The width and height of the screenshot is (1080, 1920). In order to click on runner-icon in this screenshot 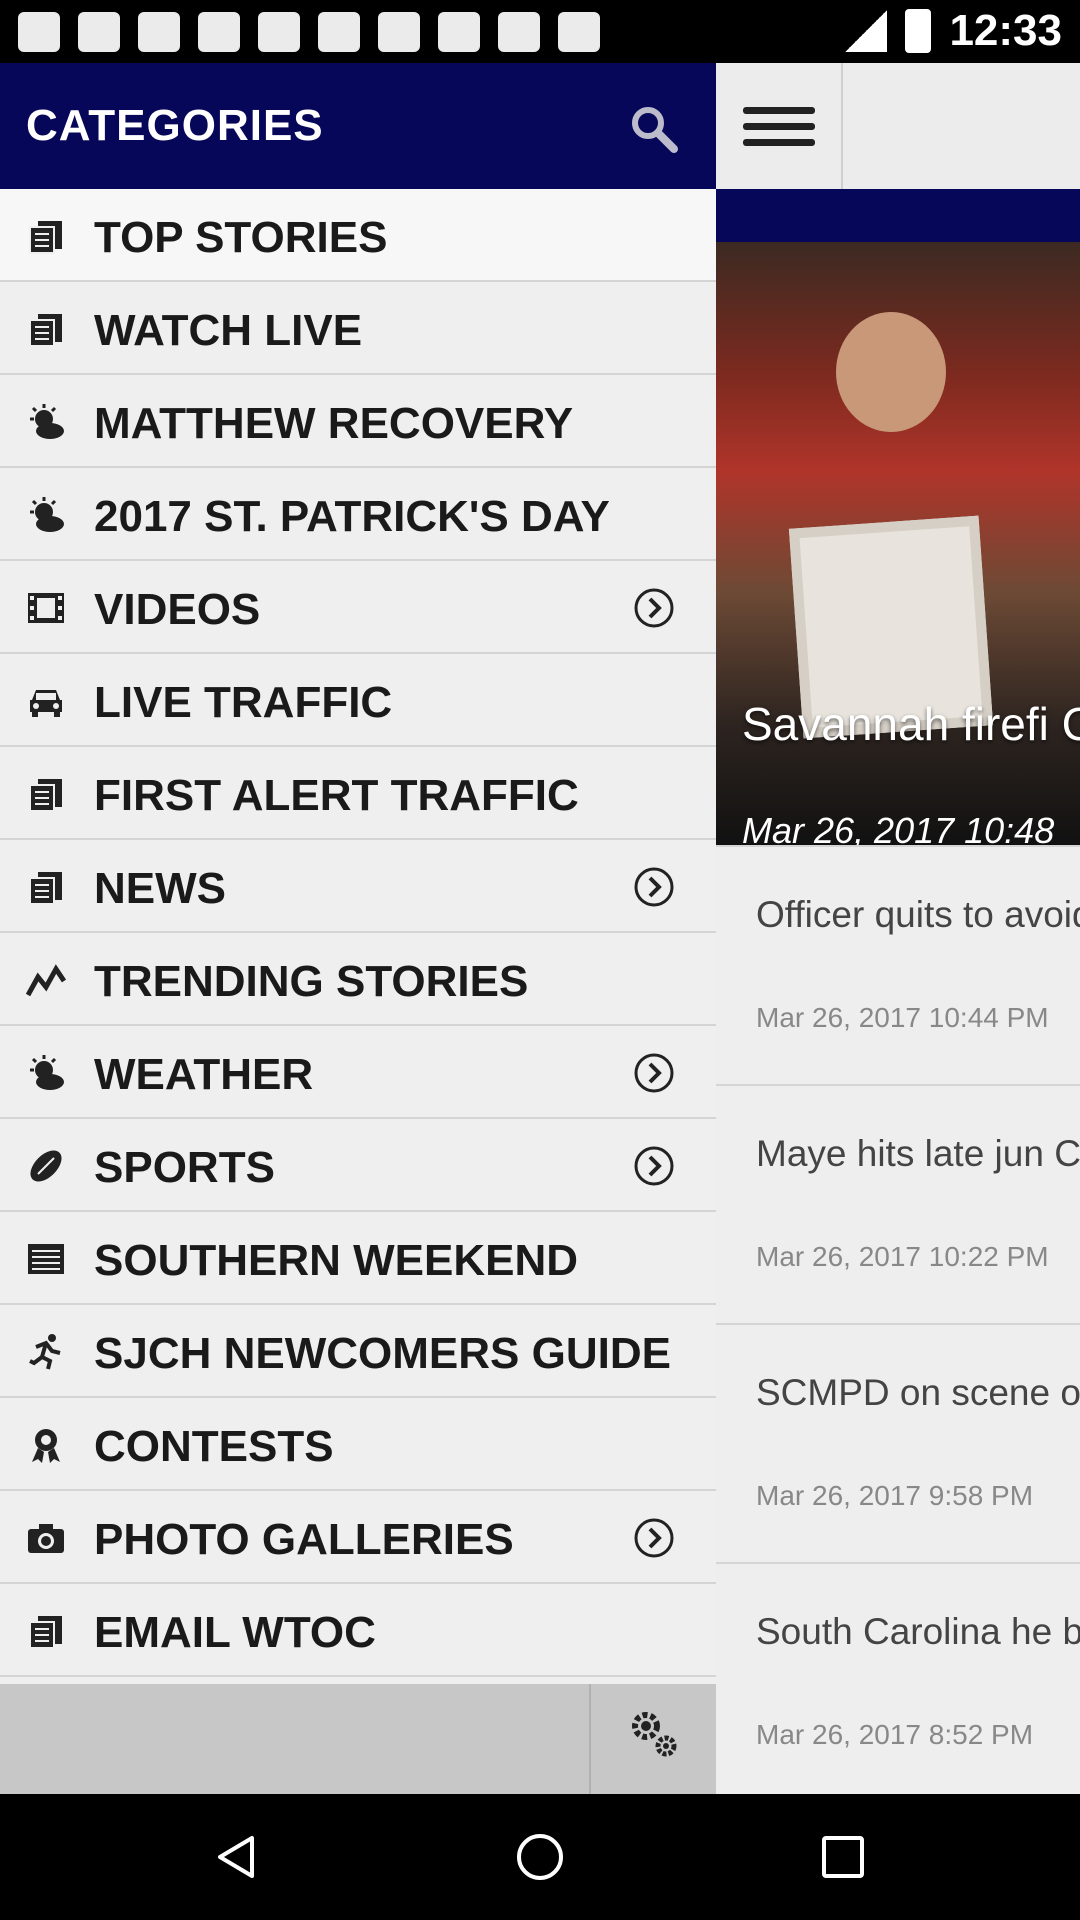, I will do `click(45, 1352)`.